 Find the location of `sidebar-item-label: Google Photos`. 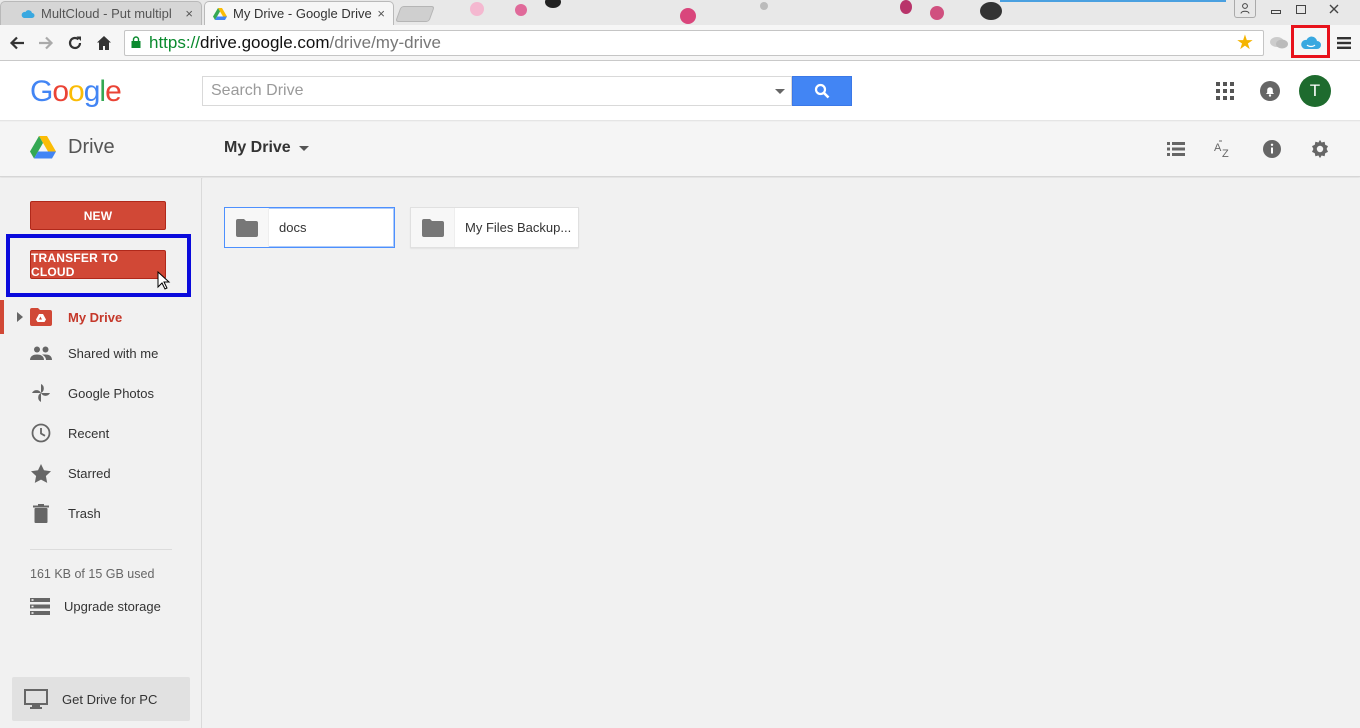

sidebar-item-label: Google Photos is located at coordinates (111, 393).